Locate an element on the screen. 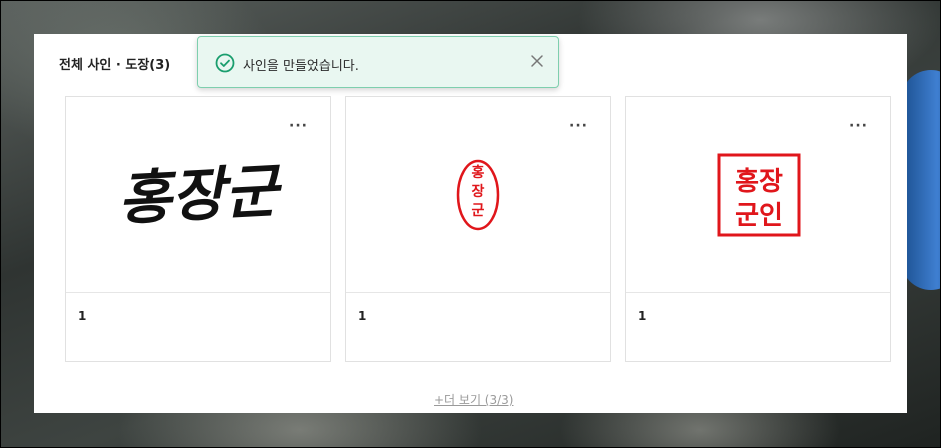  check-circle-icon is located at coordinates (225, 63).